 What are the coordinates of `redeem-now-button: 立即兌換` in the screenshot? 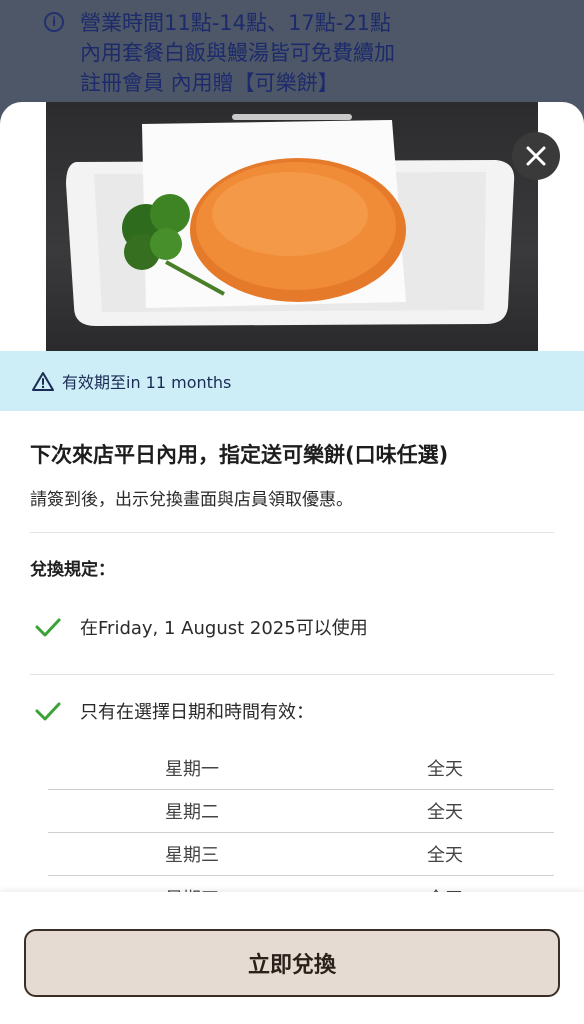 It's located at (292, 963).